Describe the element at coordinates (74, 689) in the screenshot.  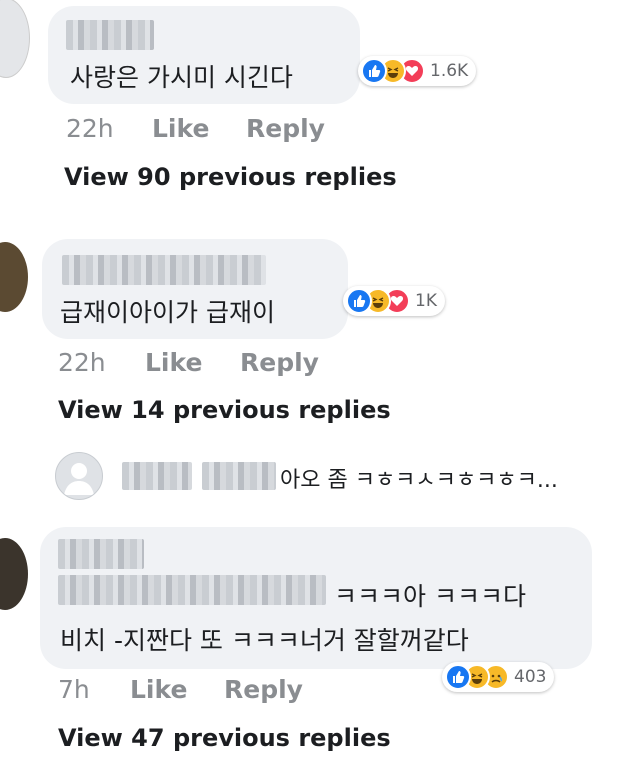
I see `comment-3-time: 7h` at that location.